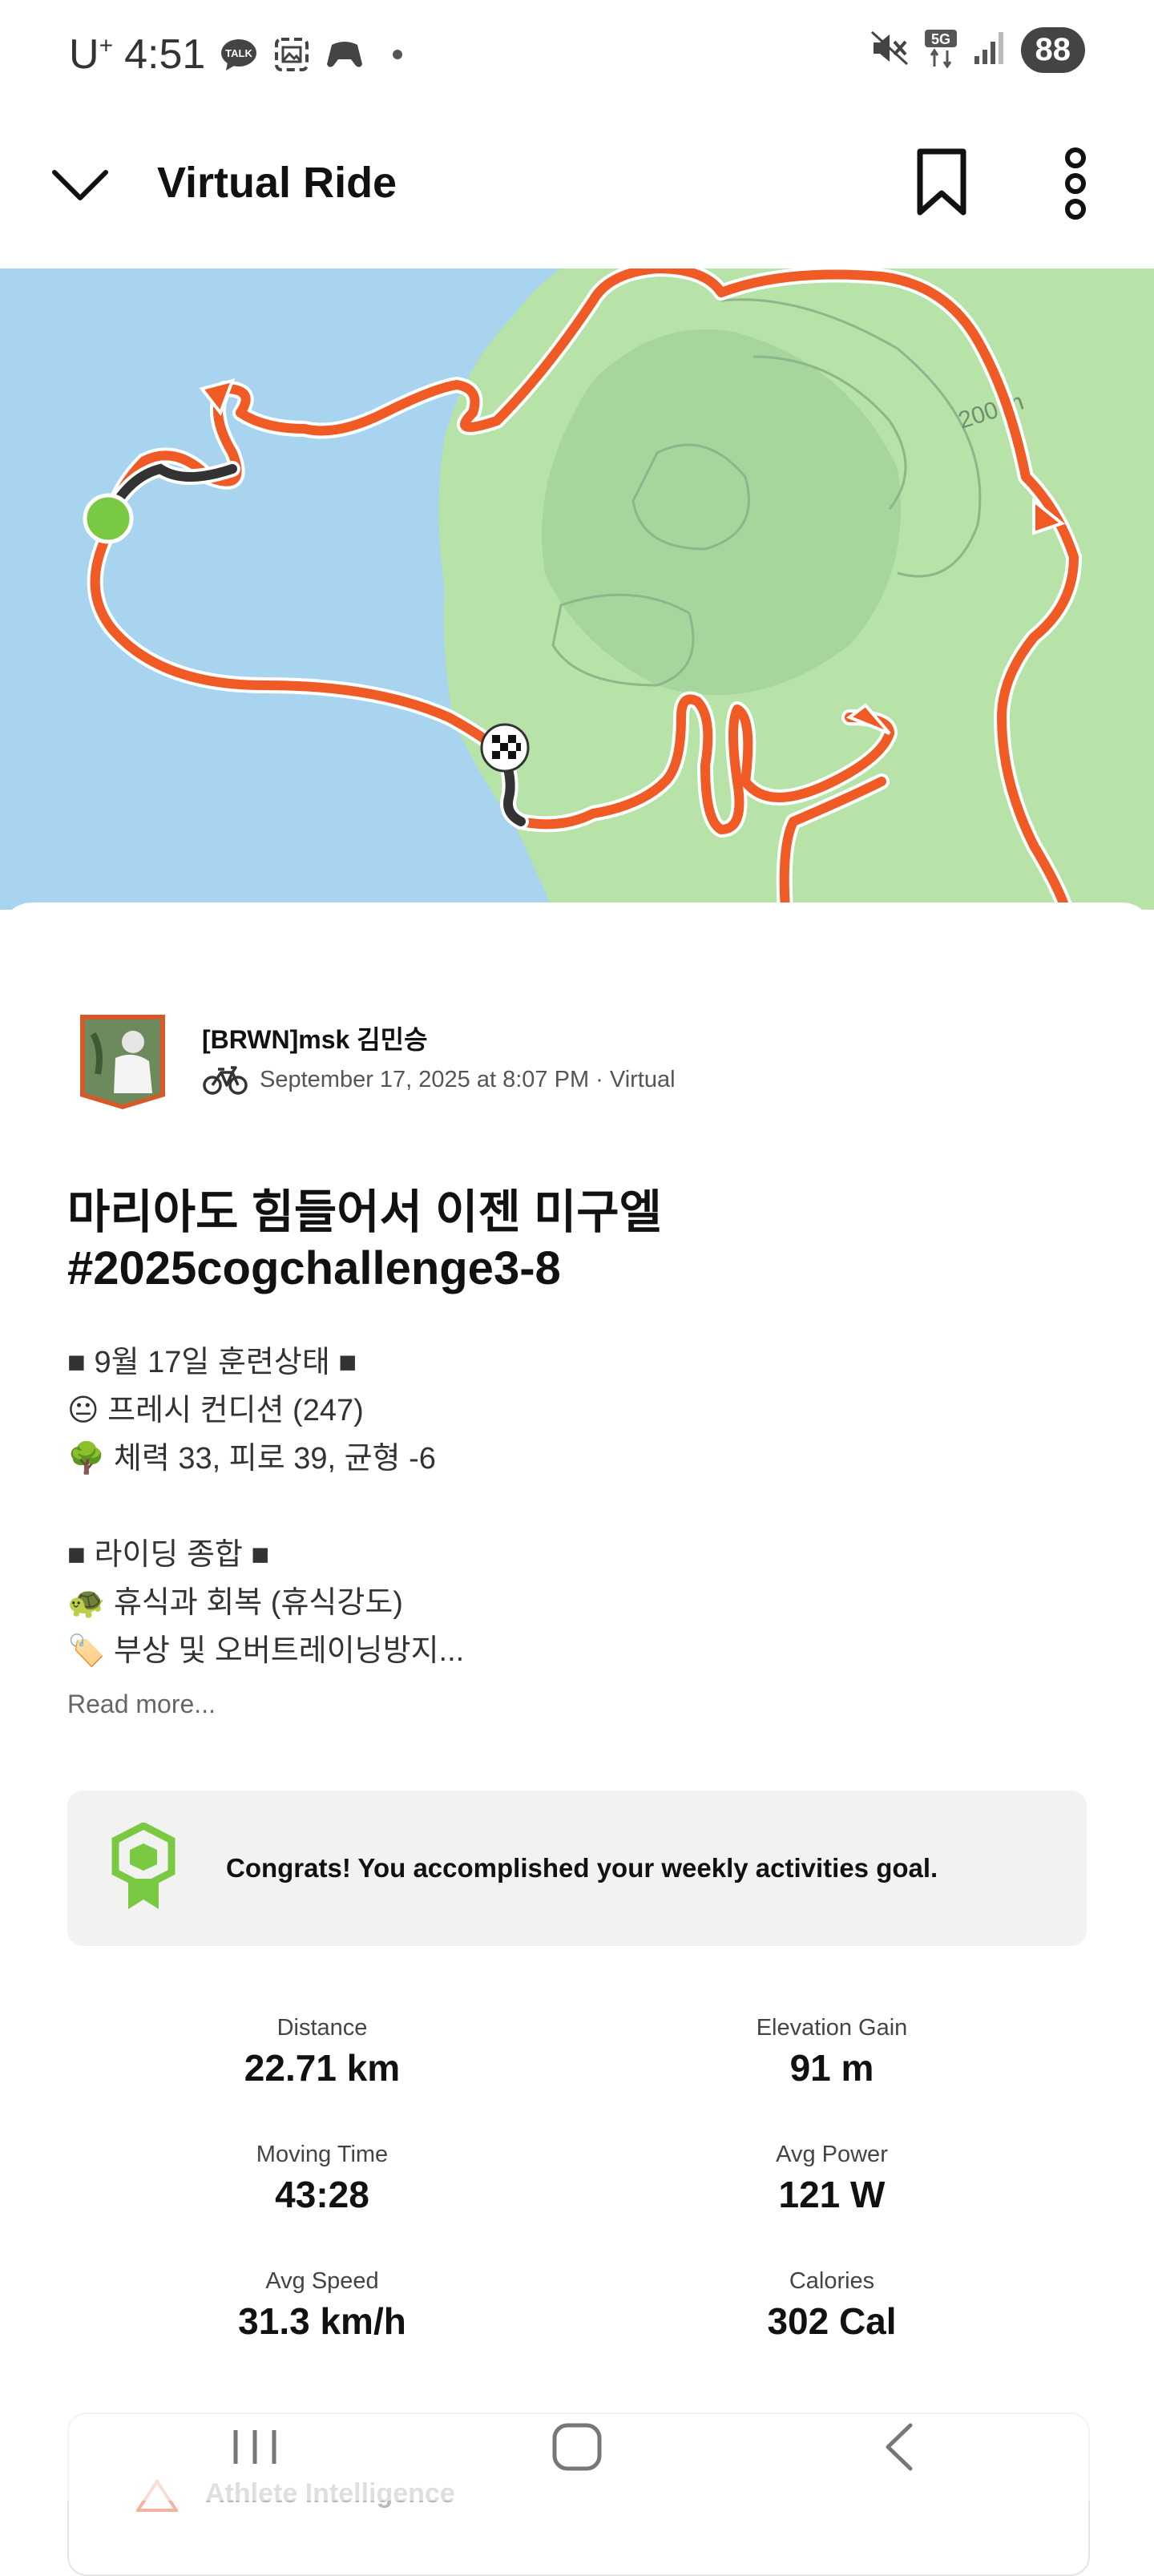 This screenshot has width=1154, height=2576. What do you see at coordinates (990, 50) in the screenshot?
I see `signal-icon` at bounding box center [990, 50].